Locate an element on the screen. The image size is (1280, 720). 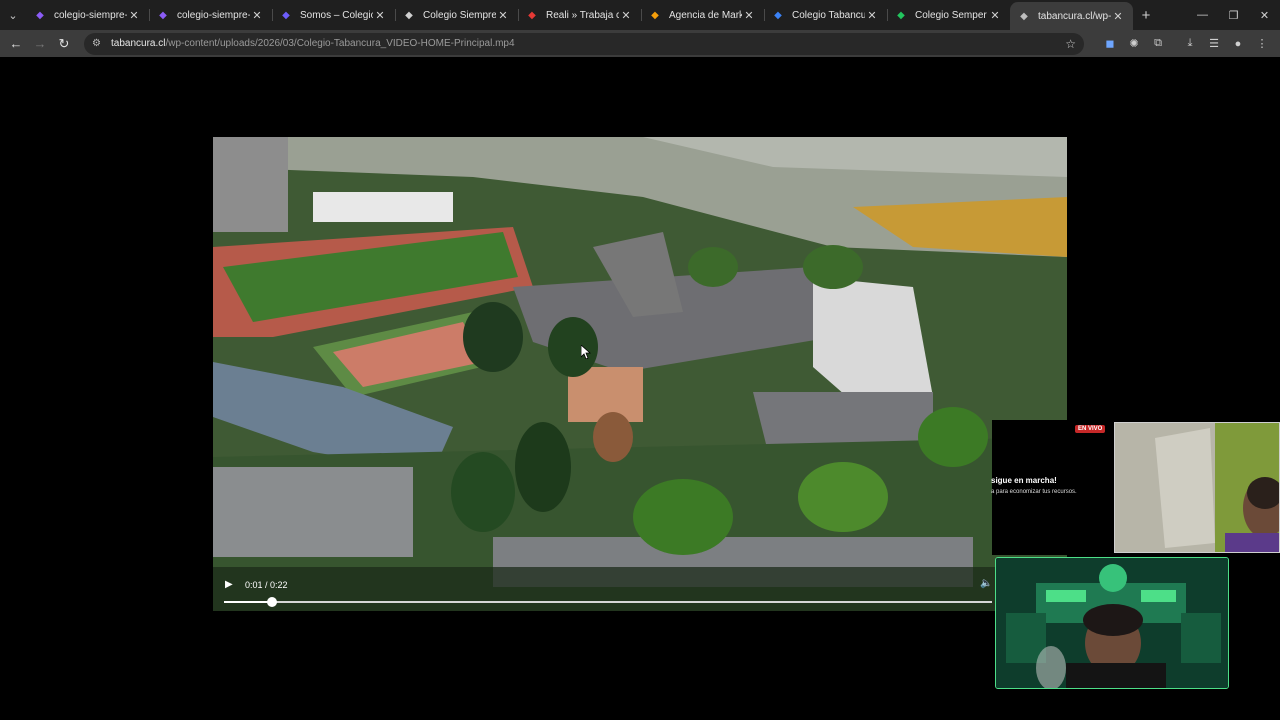
reali-icon: ◆ is located at coordinates (532, 15).